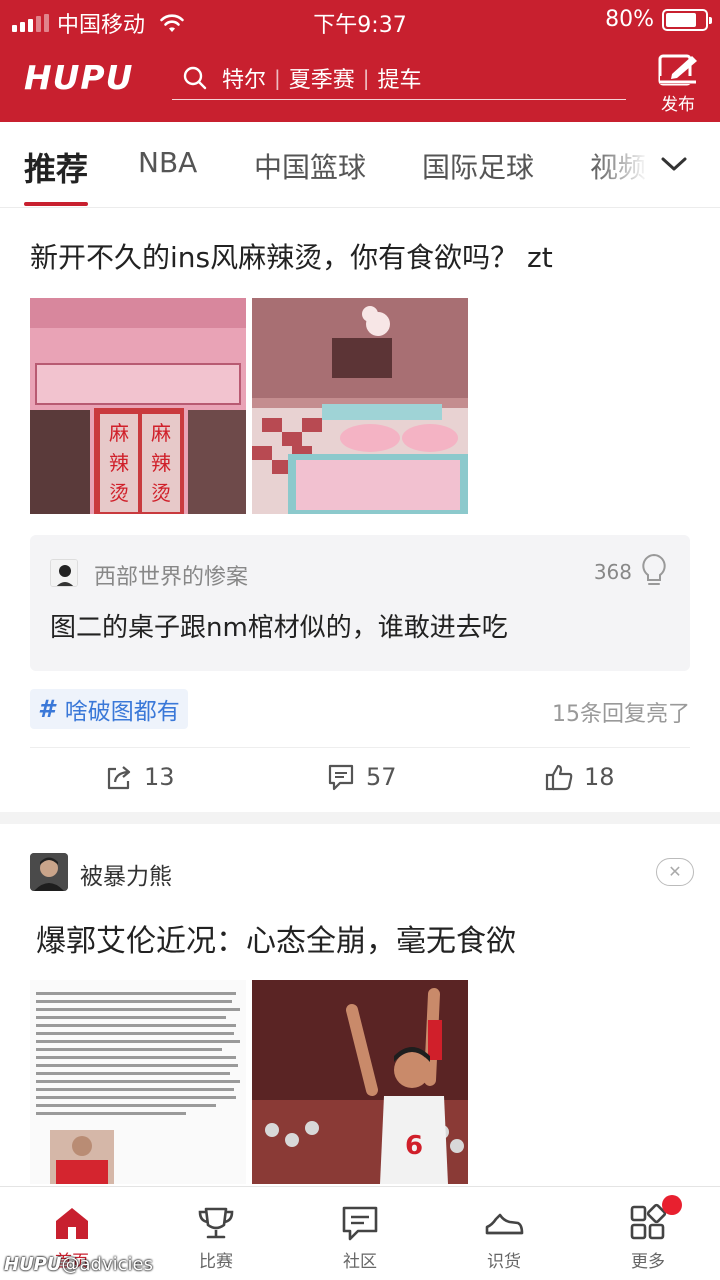 The height and width of the screenshot is (1280, 720). Describe the element at coordinates (414, 1146) in the screenshot. I see `svg-text: 6` at that location.